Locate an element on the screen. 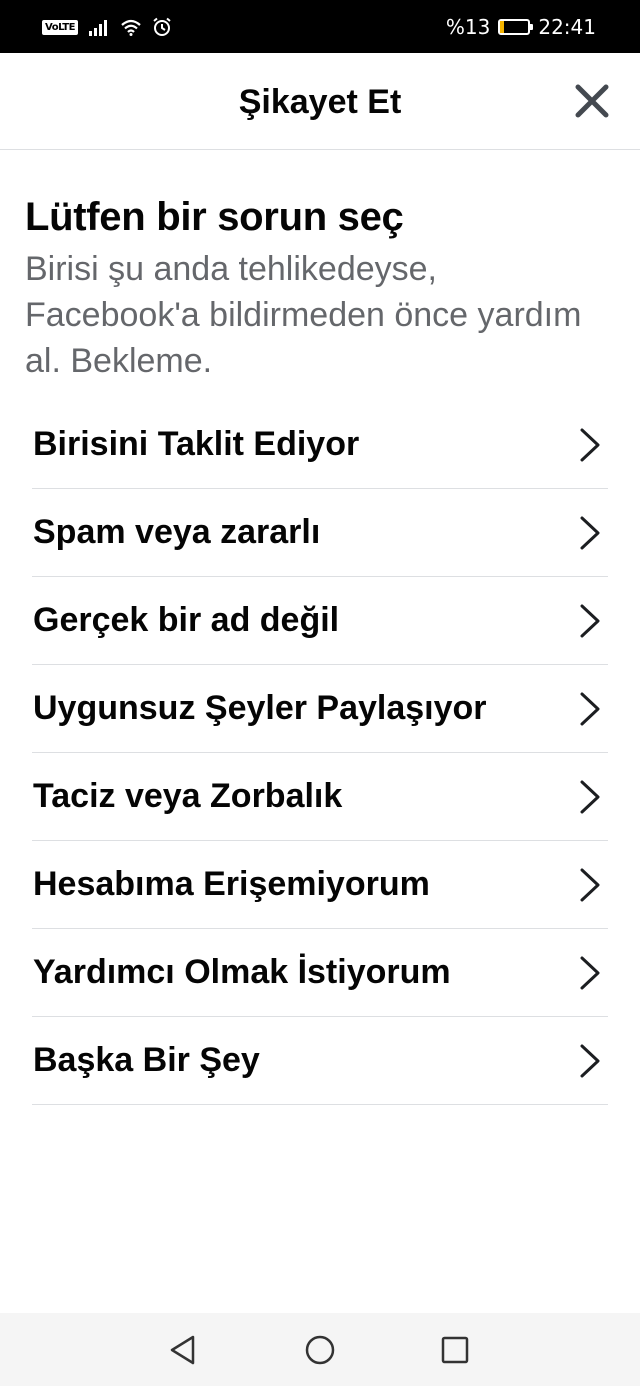 This screenshot has width=640, height=1386. home-button is located at coordinates (320, 1350).